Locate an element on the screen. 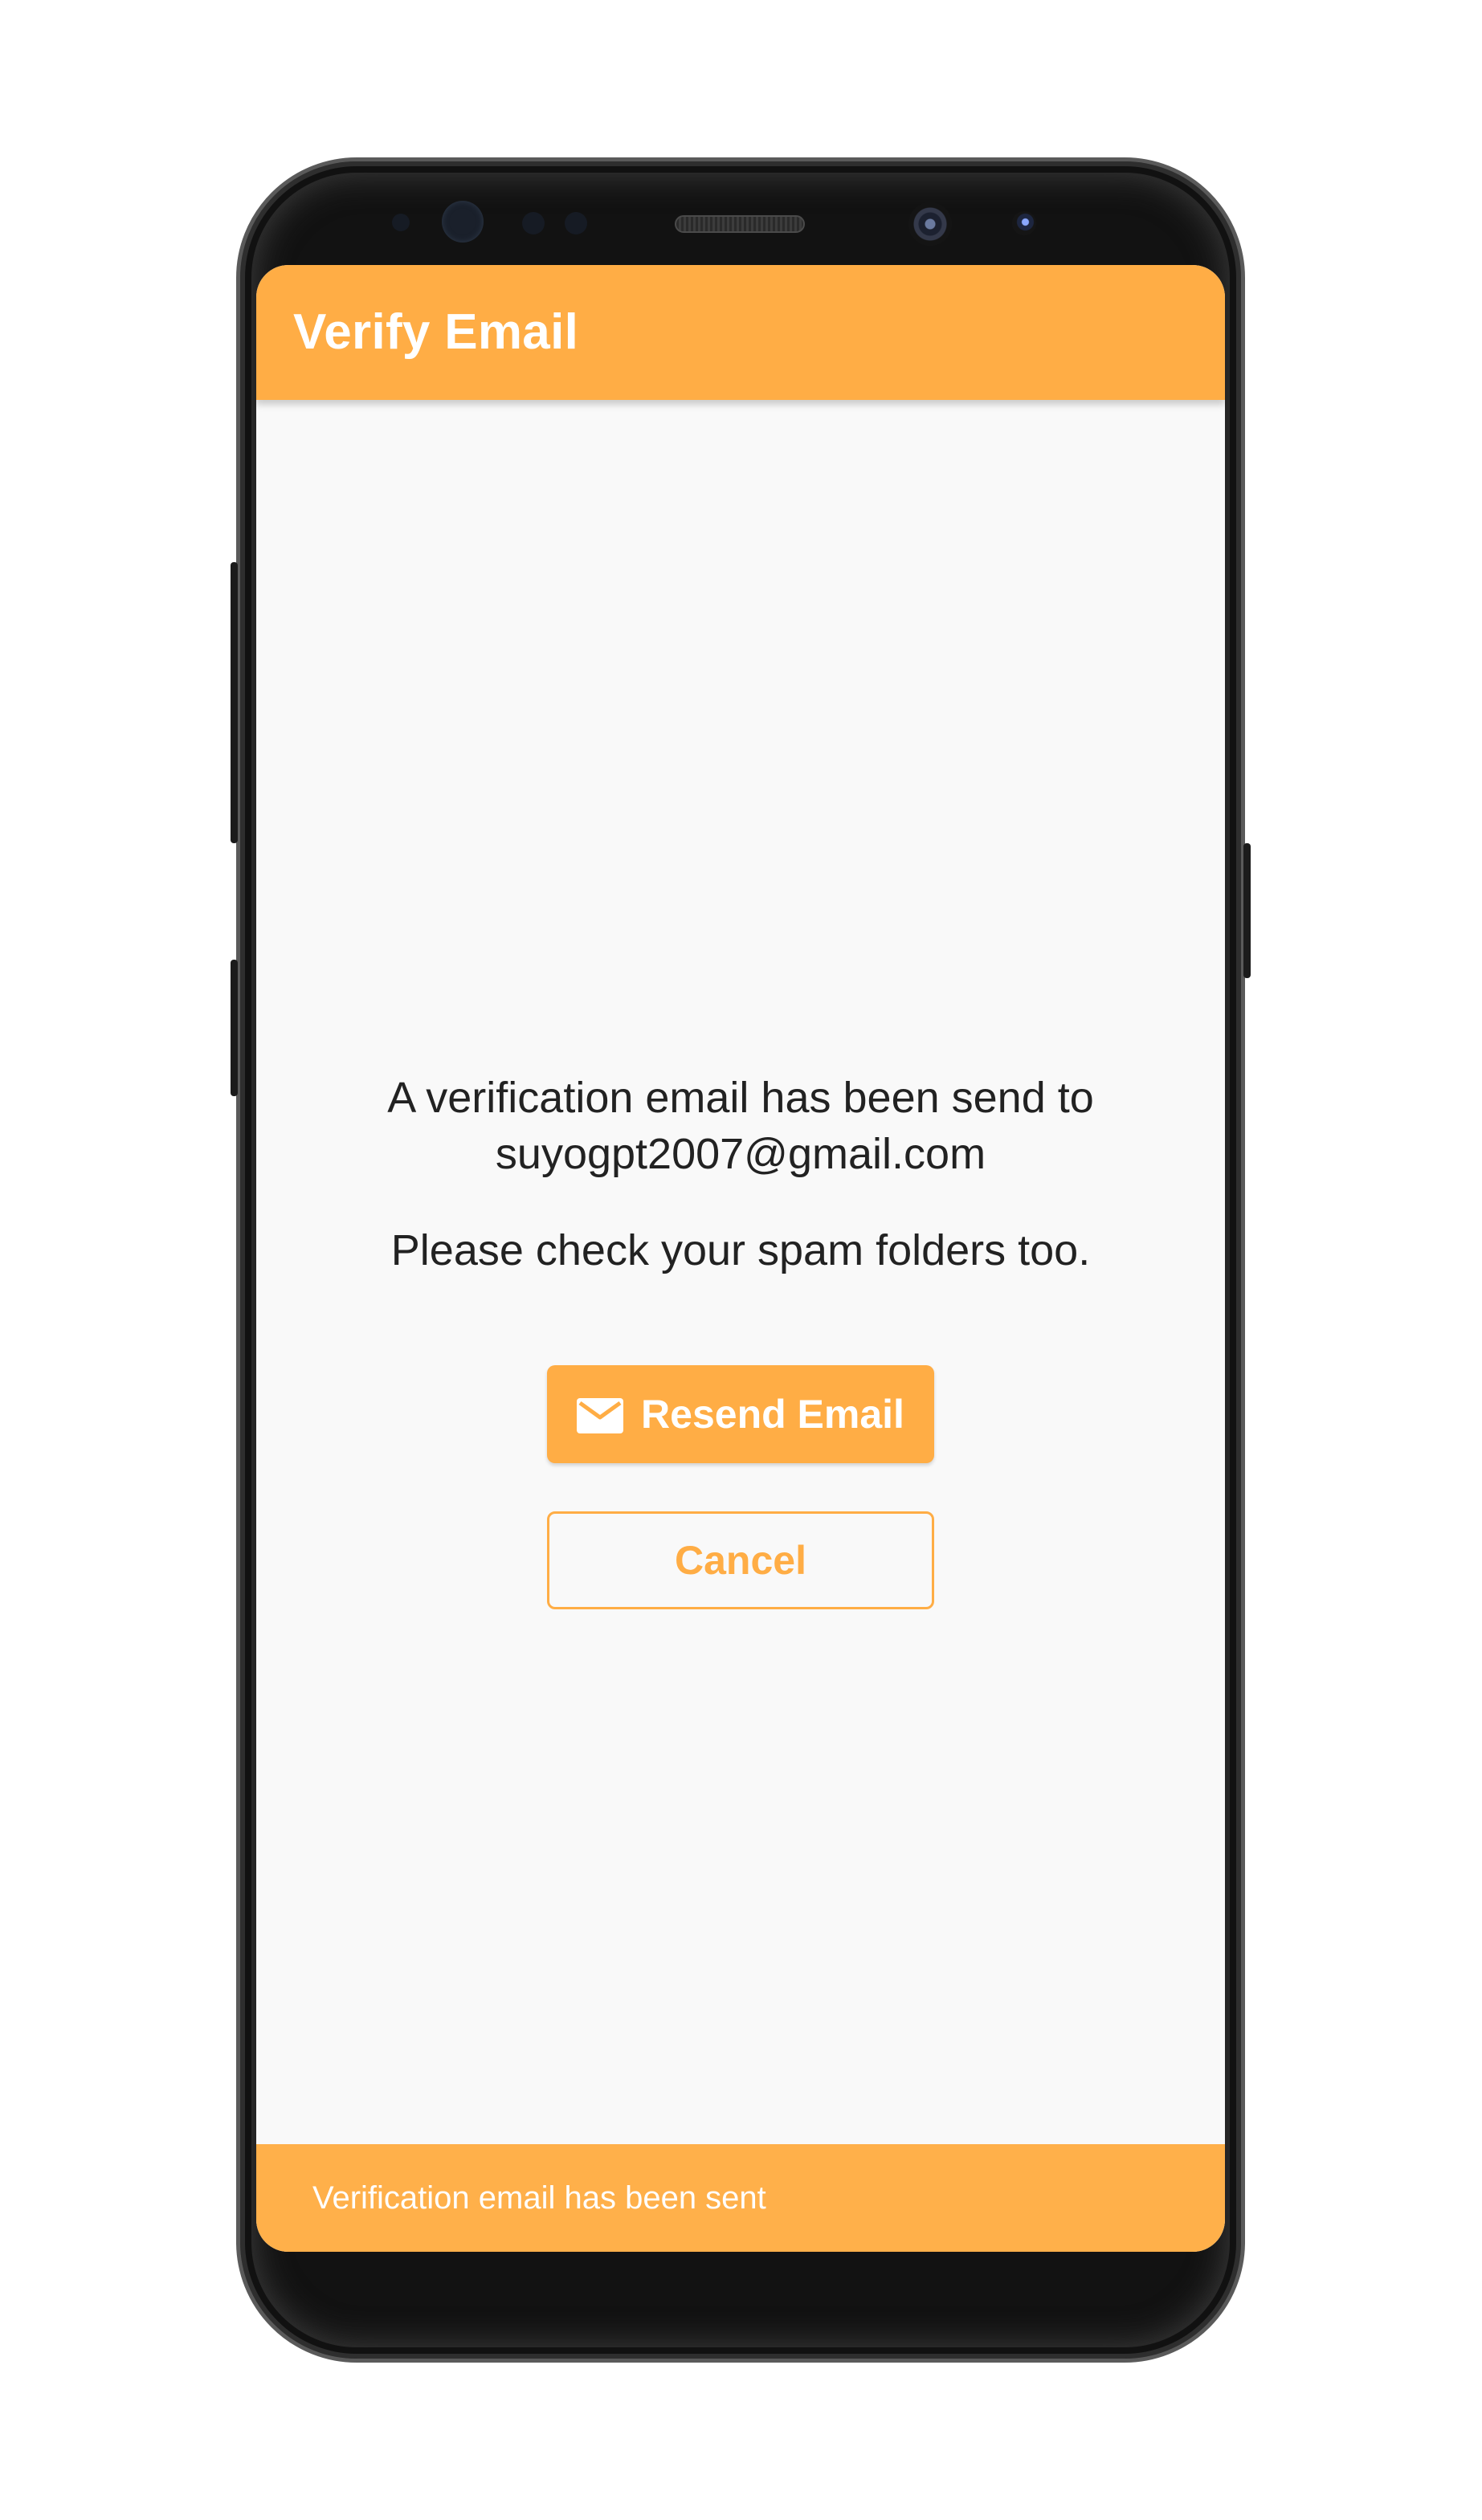  page-title: Verify Email is located at coordinates (436, 332).